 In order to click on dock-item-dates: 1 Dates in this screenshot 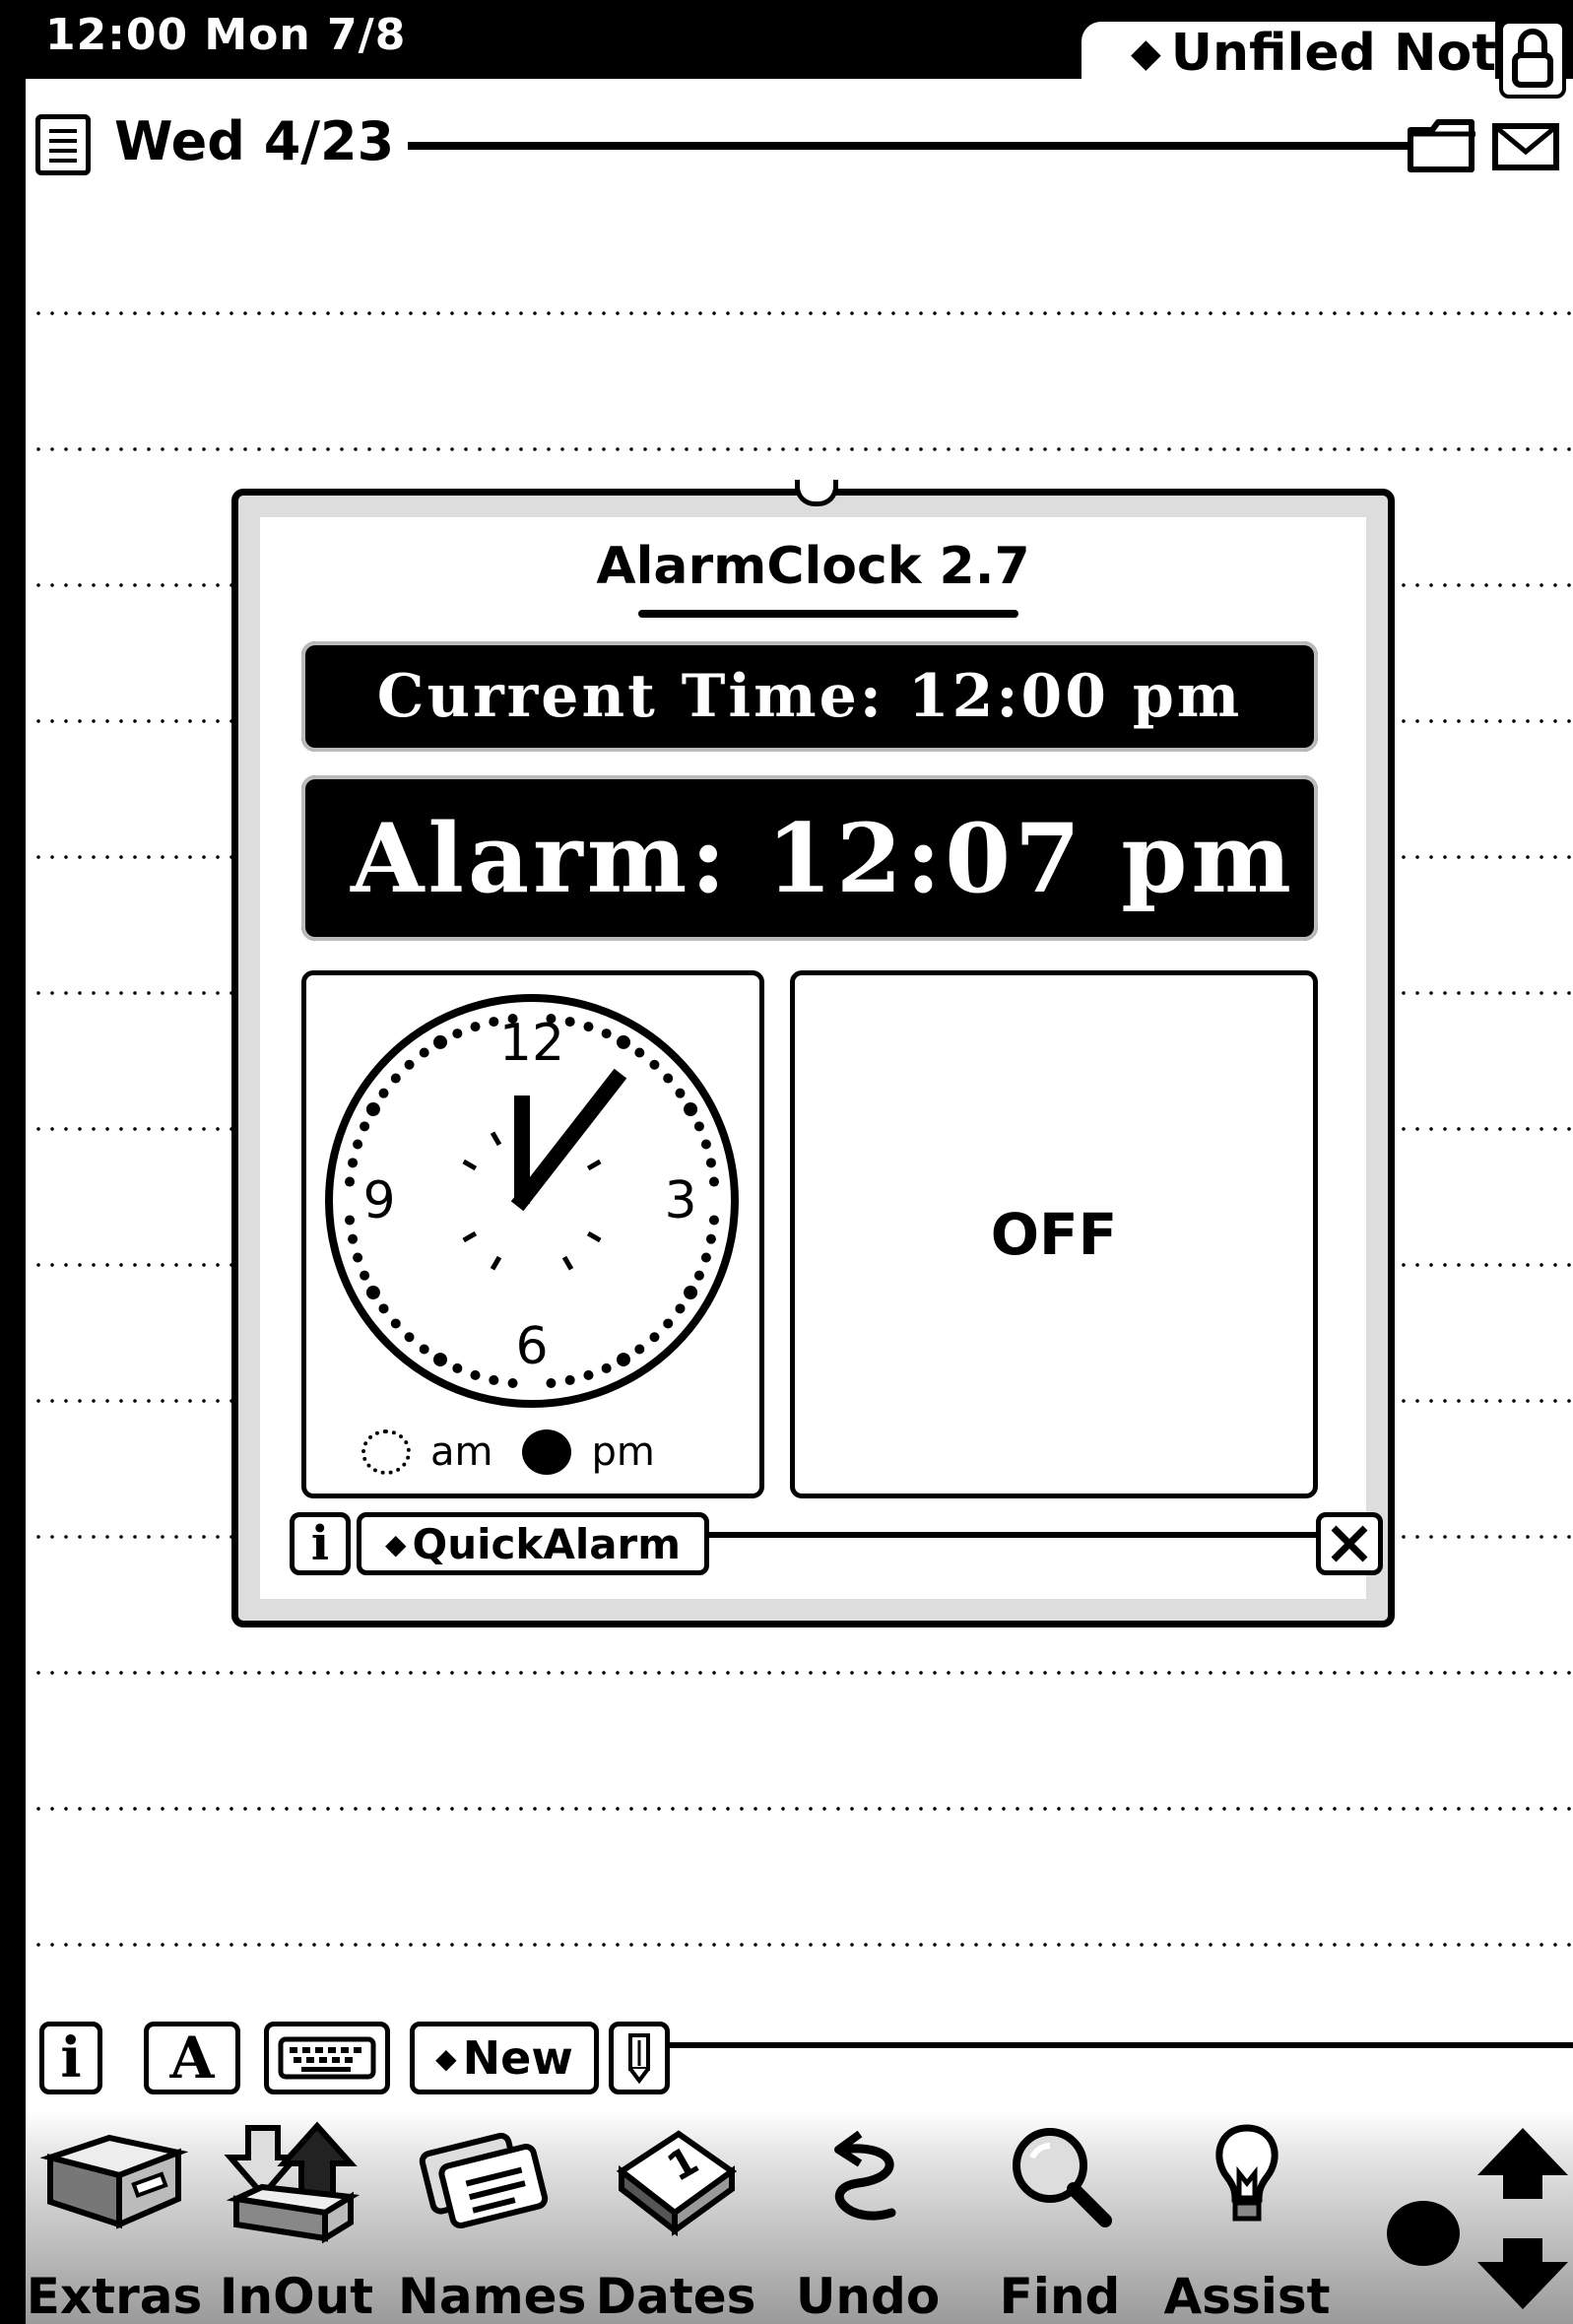, I will do `click(676, 2221)`.